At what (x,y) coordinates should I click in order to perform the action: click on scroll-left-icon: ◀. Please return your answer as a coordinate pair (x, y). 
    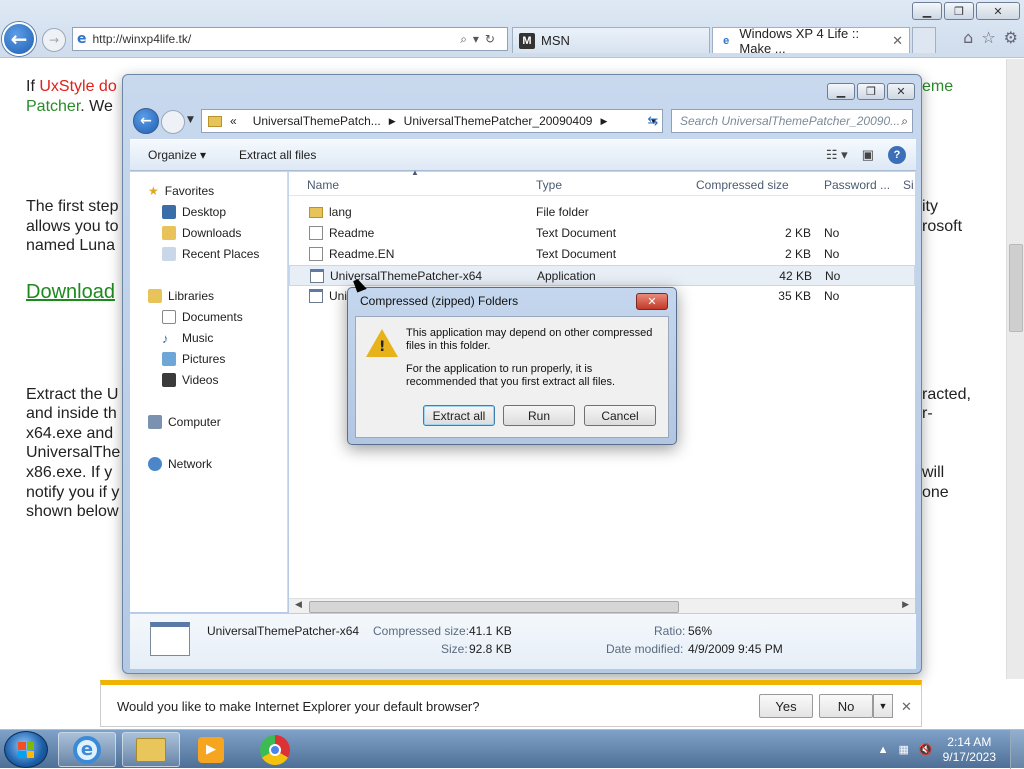
    Looking at the image, I should click on (298, 605).